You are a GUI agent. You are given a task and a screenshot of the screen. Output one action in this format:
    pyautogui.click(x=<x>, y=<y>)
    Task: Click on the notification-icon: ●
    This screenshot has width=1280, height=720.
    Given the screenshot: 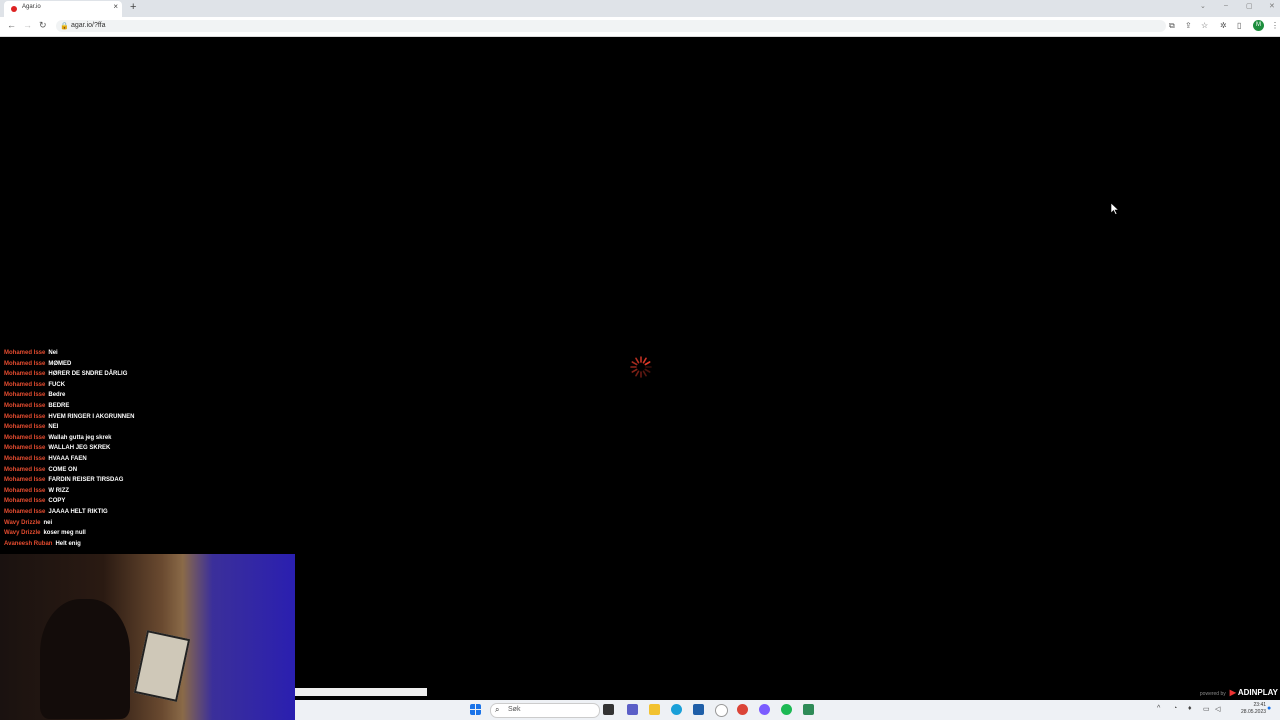 What is the action you would take?
    pyautogui.click(x=1269, y=708)
    